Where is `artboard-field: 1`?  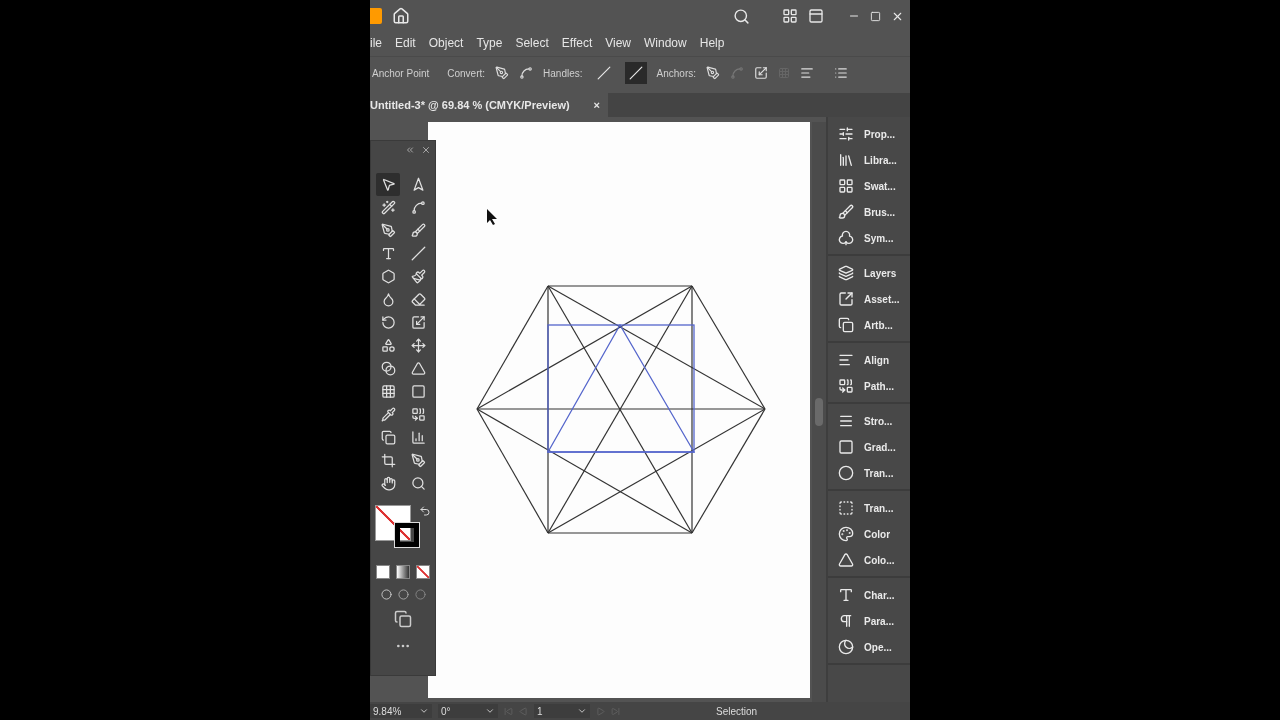 artboard-field: 1 is located at coordinates (562, 711).